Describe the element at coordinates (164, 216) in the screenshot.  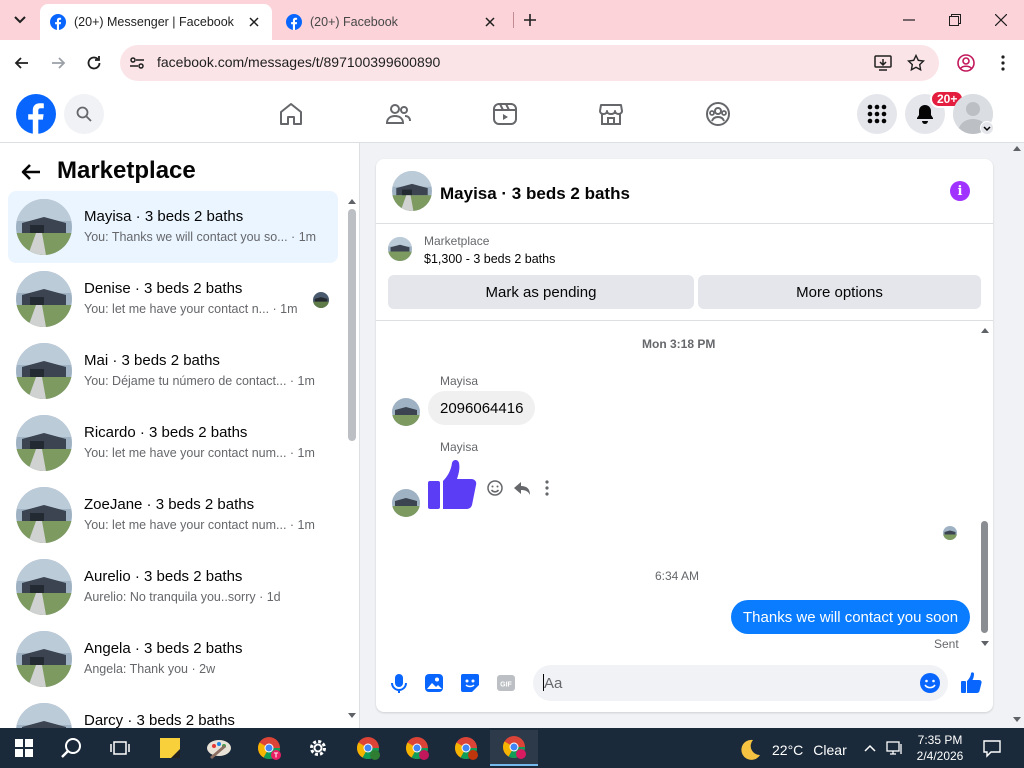
I see `conversation-name: Mayisa · 3 beds 2 baths` at that location.